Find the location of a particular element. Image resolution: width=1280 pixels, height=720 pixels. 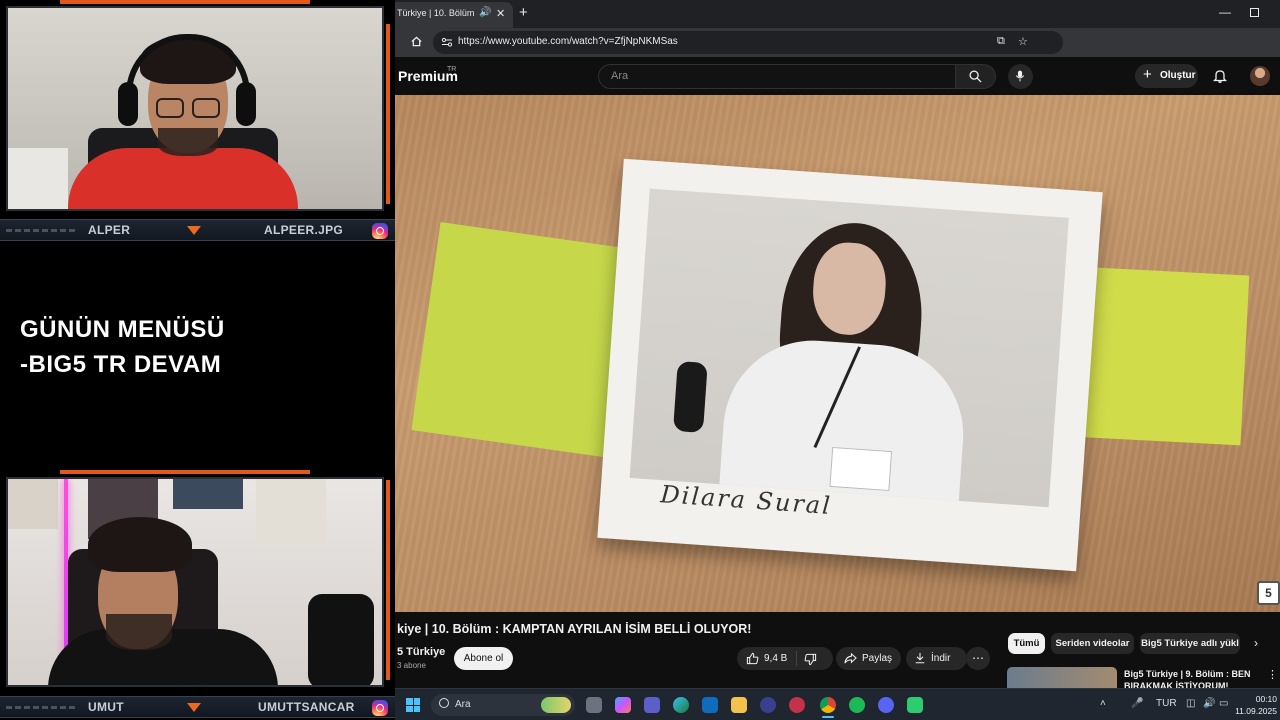

chip-label: Seriden videolar is located at coordinates (1092, 643).